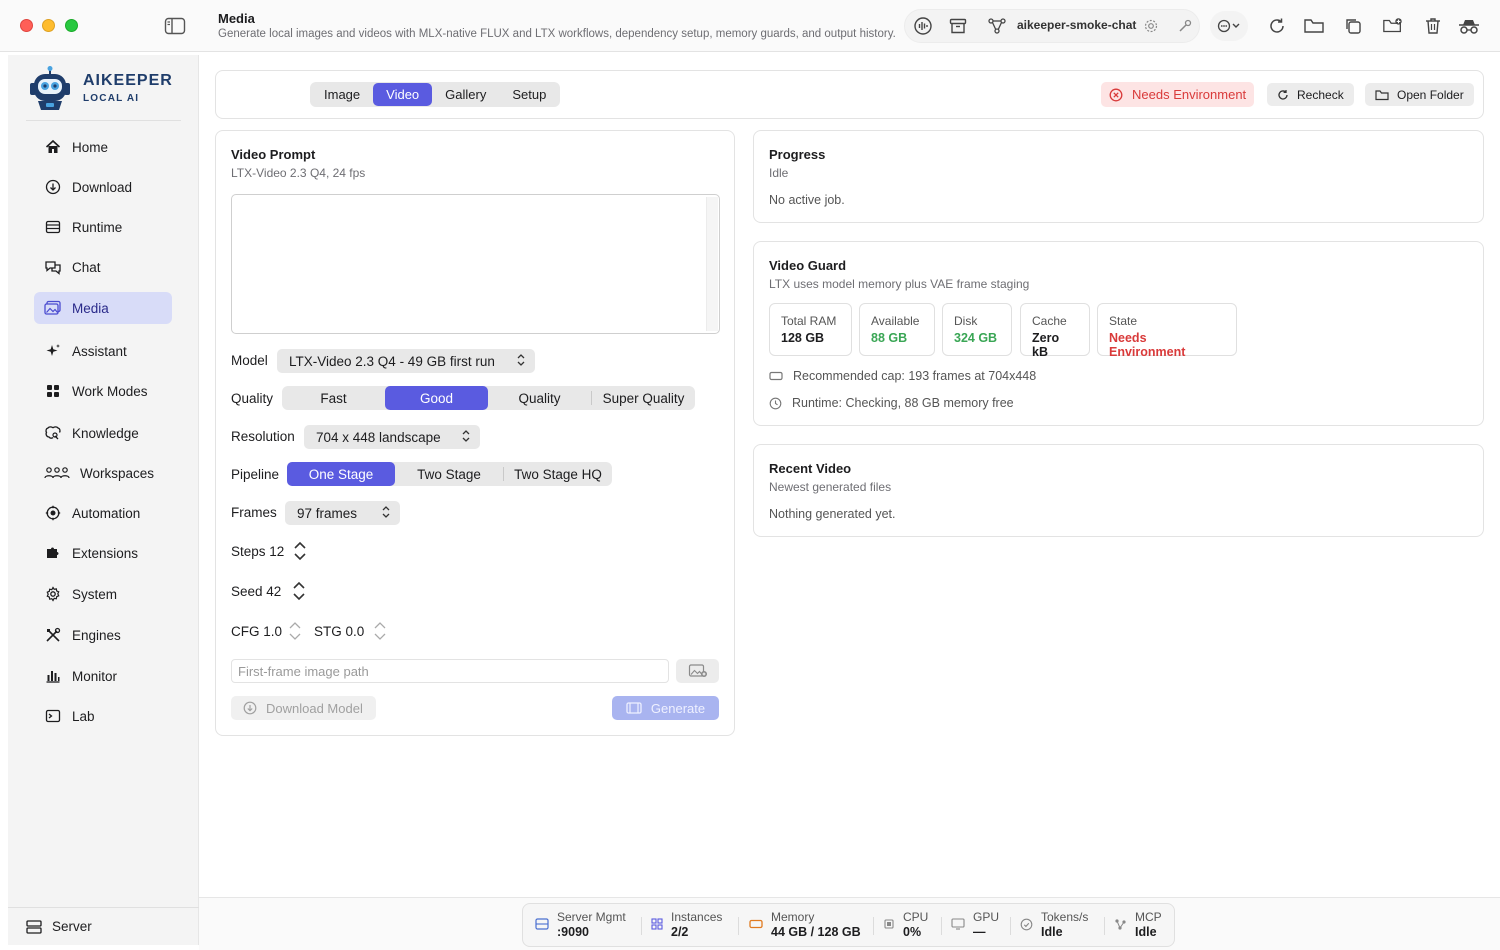 This screenshot has height=950, width=1500. I want to click on first-frame-image-path-input: First-frame image path, so click(450, 671).